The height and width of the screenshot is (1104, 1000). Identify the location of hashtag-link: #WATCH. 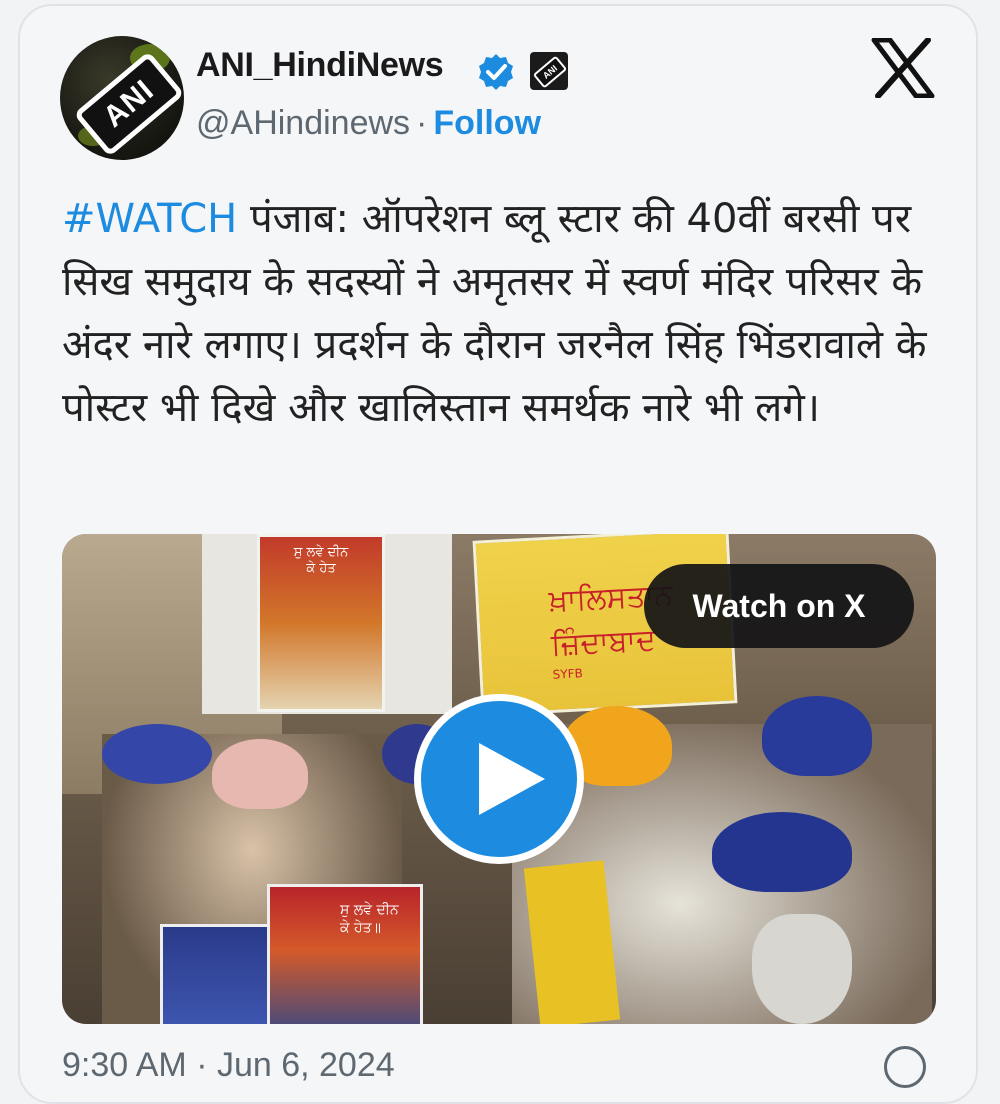
(149, 219).